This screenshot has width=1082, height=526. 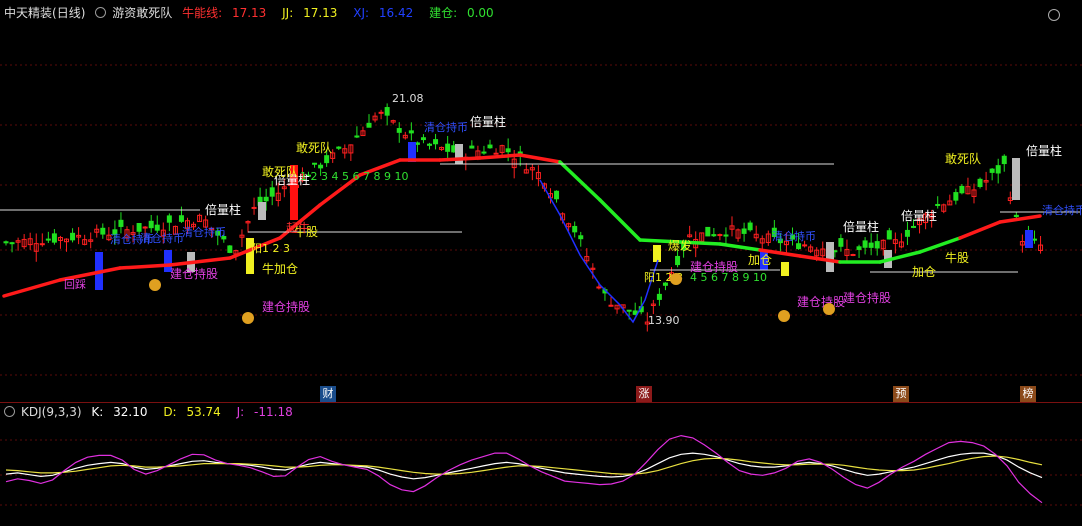 What do you see at coordinates (75, 284) in the screenshot?
I see `hui-cai-label: 回踩` at bounding box center [75, 284].